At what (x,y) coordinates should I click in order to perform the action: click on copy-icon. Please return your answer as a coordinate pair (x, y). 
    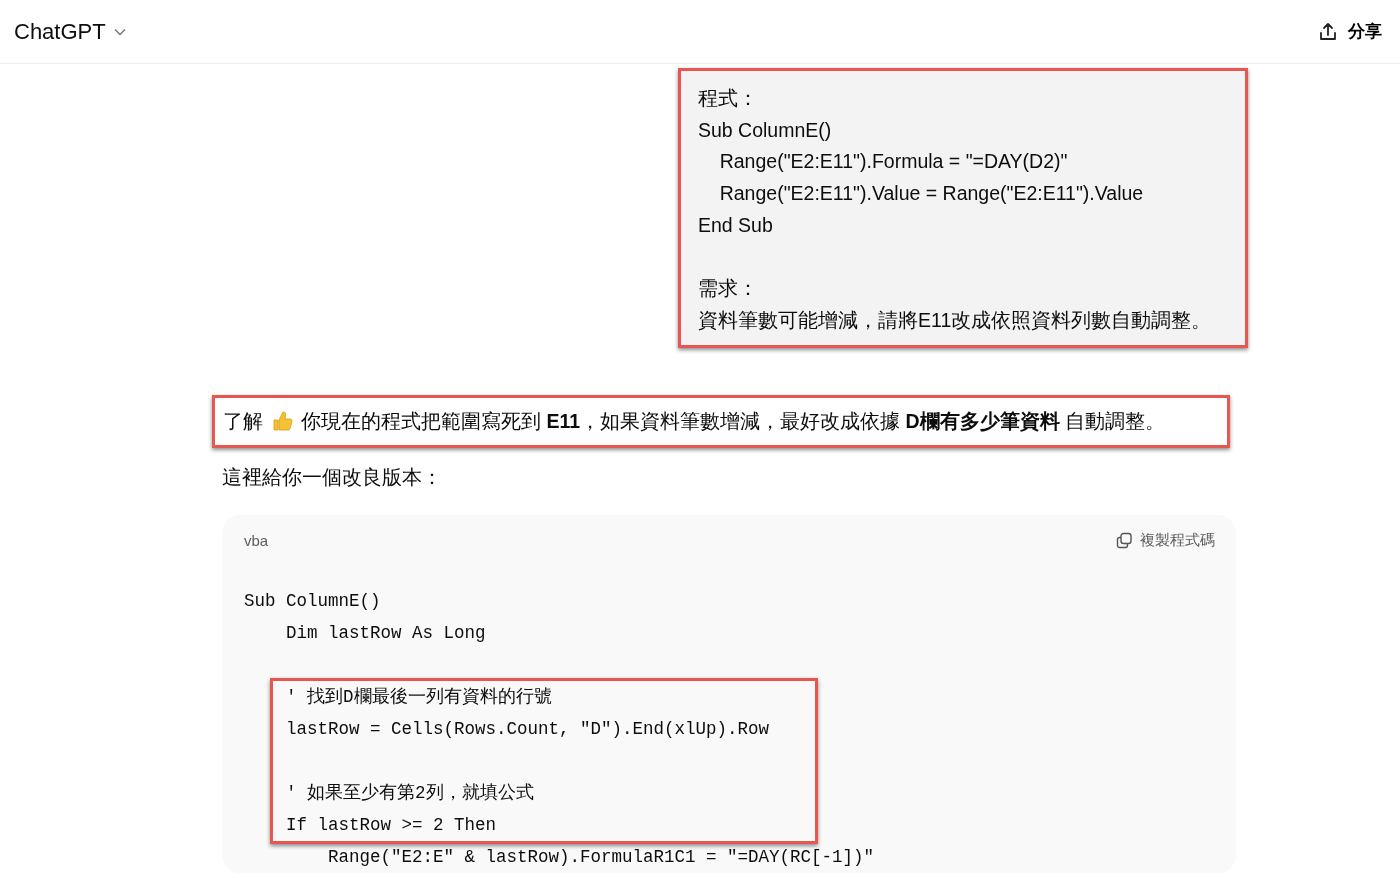
    Looking at the image, I should click on (1124, 541).